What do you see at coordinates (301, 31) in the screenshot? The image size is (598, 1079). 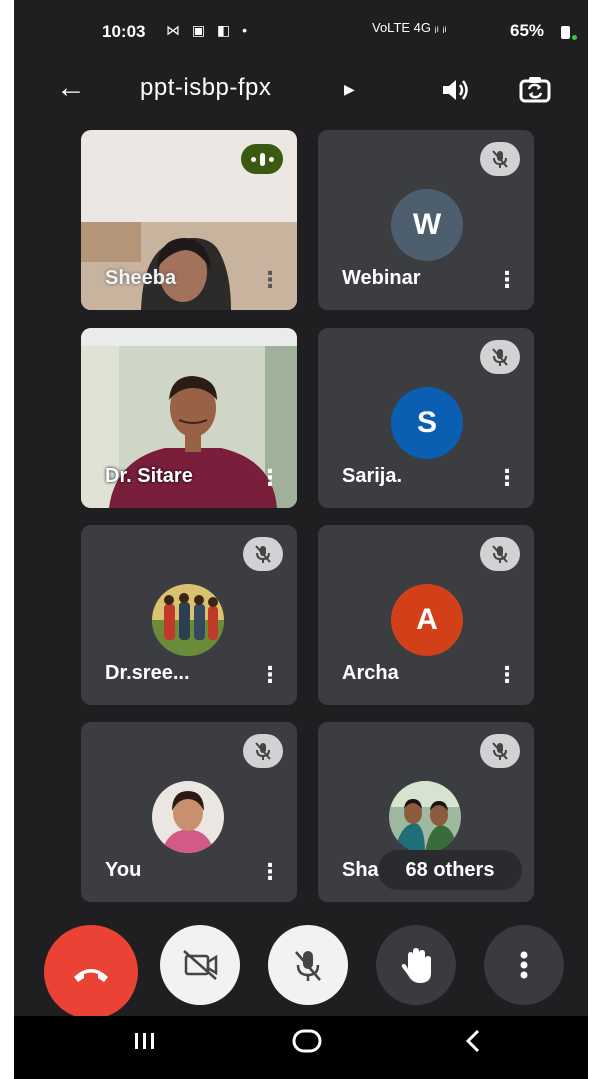 I see `status-bar: 10:03 ⋈ ▣ ◧ • VoLTE 4G ᵢₗ ᵢₗ 65%` at bounding box center [301, 31].